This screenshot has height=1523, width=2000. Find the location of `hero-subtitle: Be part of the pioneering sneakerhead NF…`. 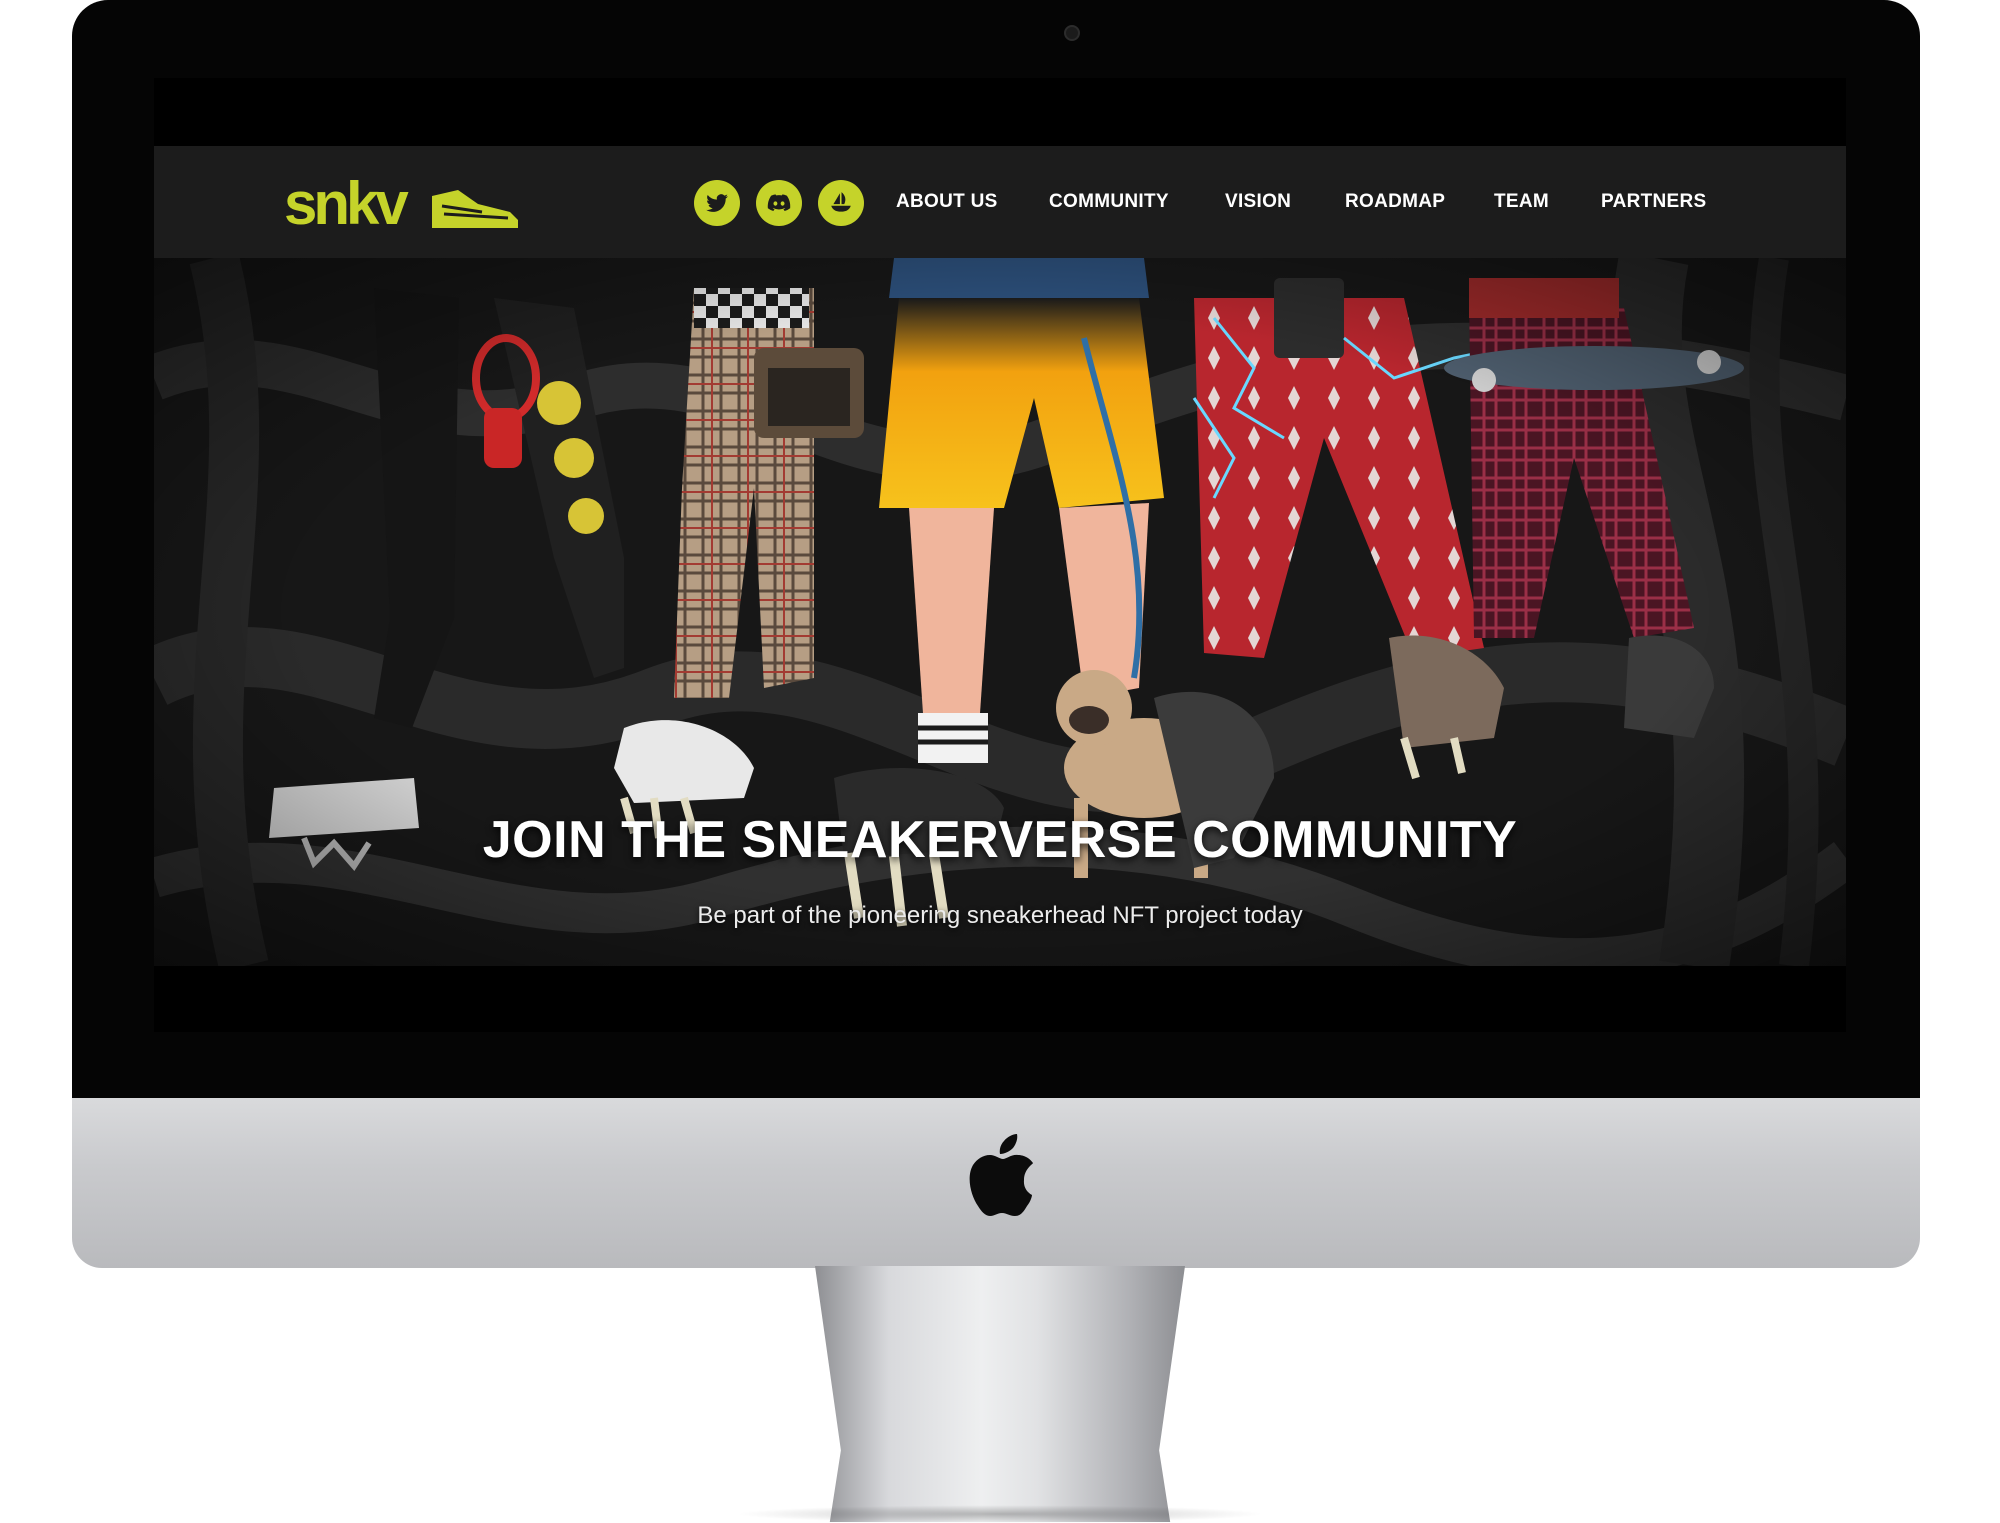

hero-subtitle: Be part of the pioneering sneakerhead NF… is located at coordinates (1000, 915).